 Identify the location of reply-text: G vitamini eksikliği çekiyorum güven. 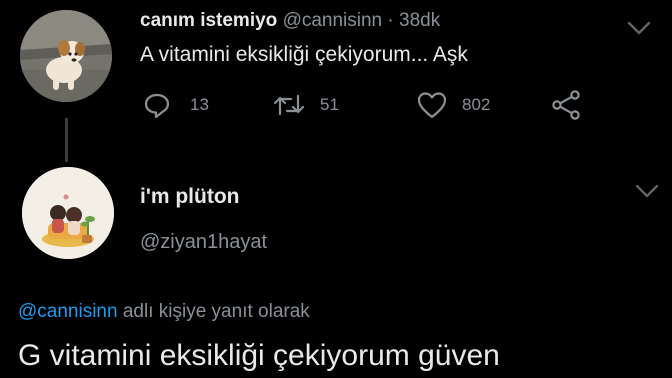
(259, 355).